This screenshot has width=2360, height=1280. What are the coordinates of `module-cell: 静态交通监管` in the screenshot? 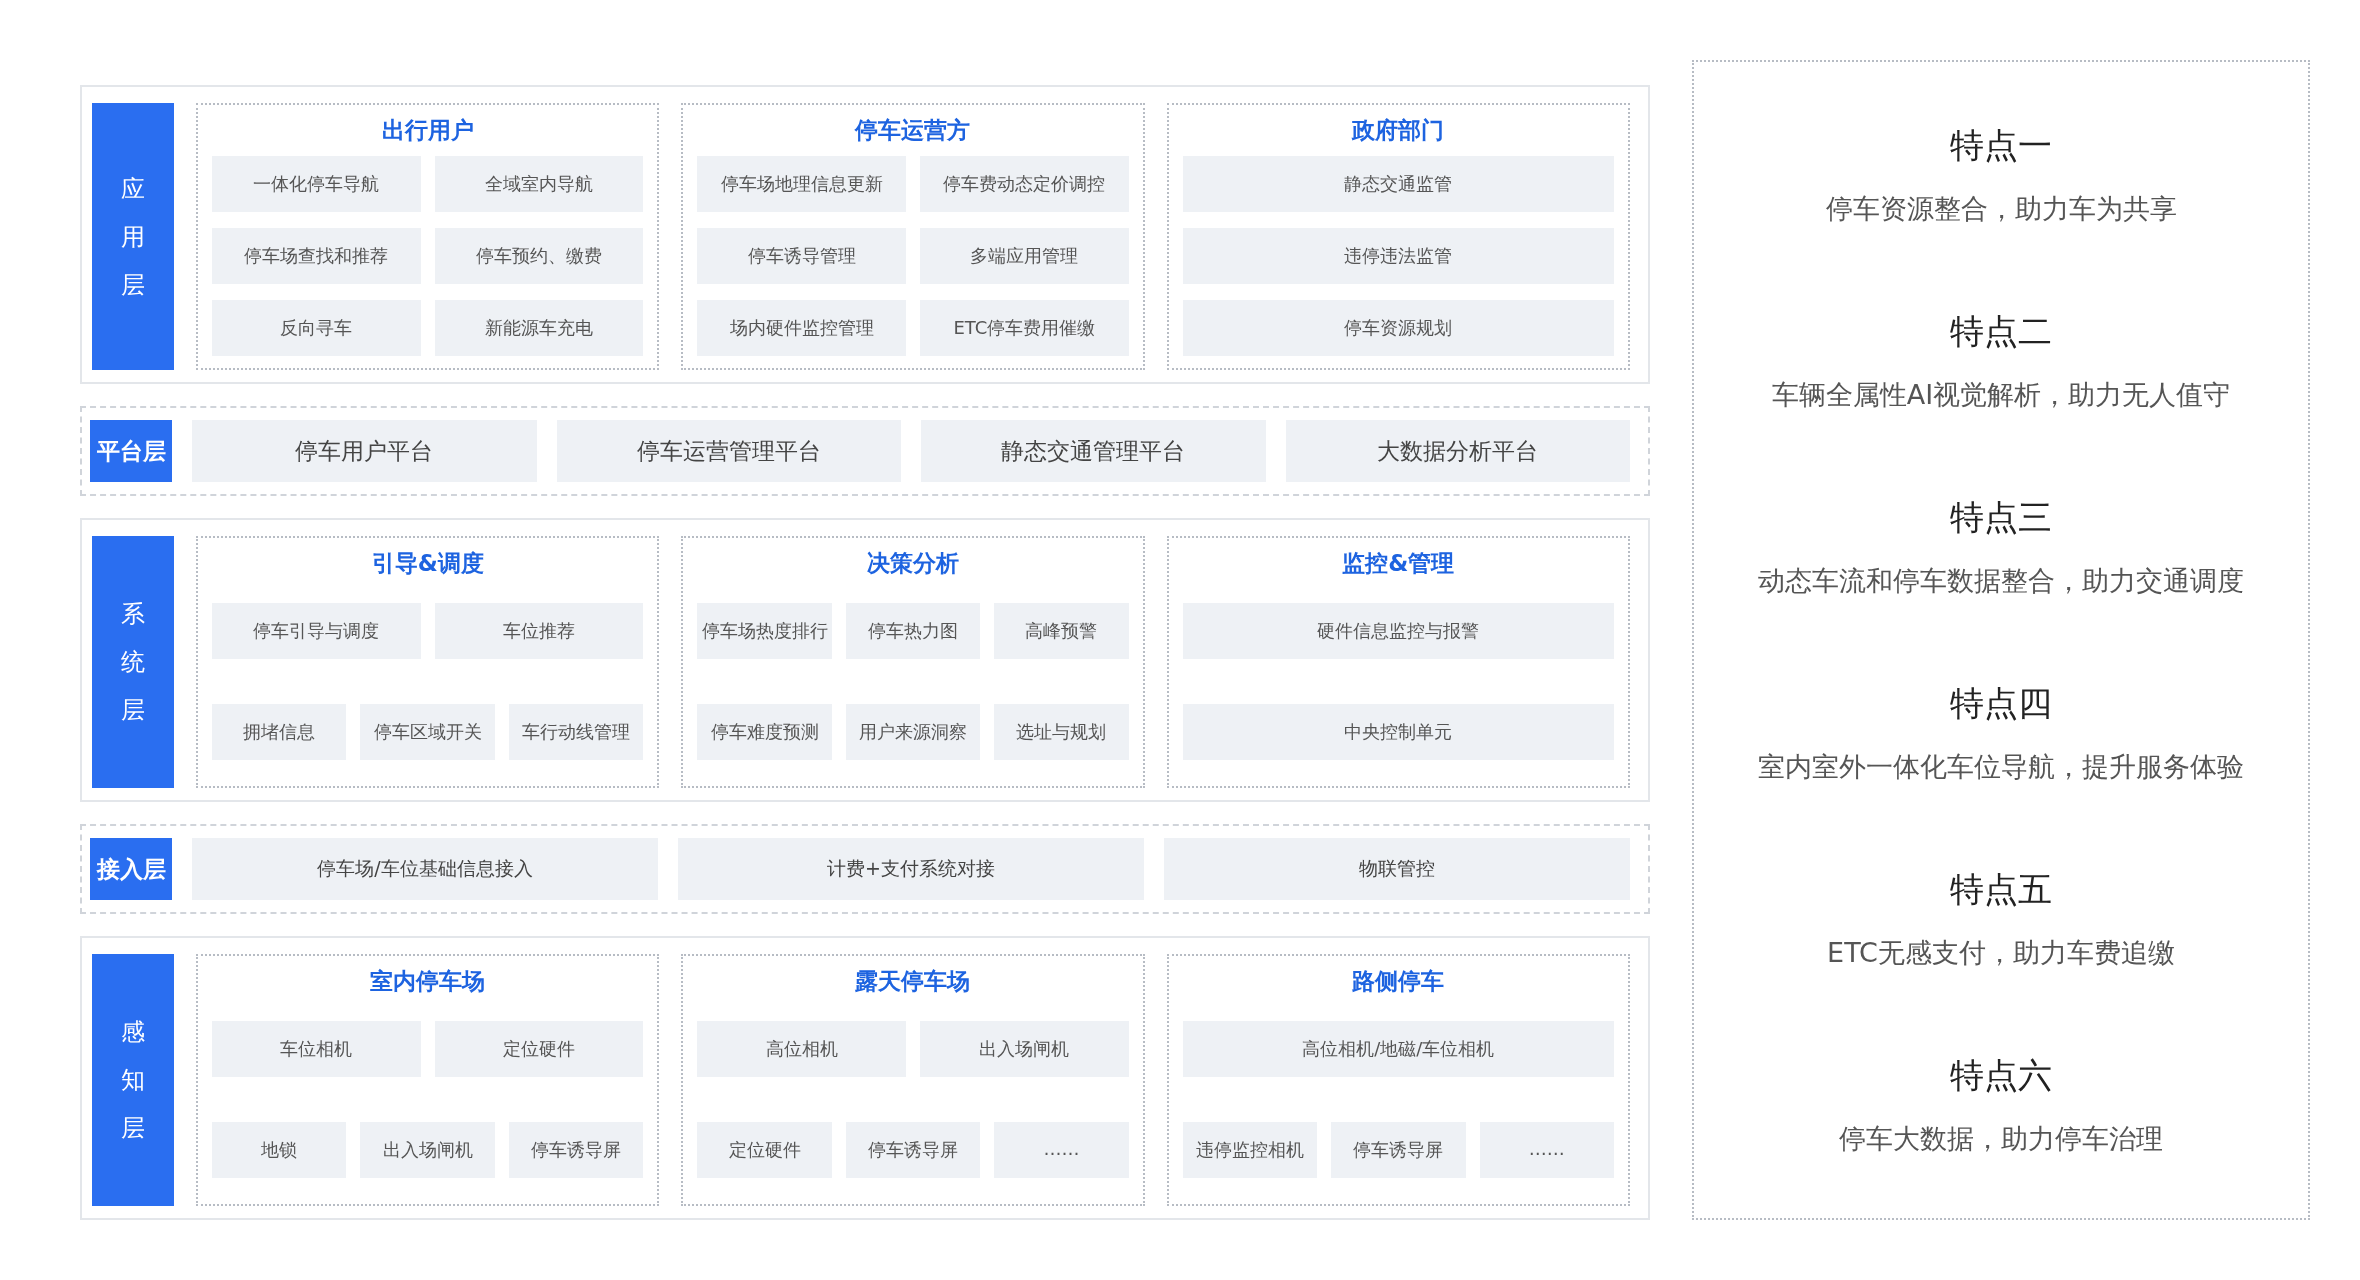 It's located at (1398, 184).